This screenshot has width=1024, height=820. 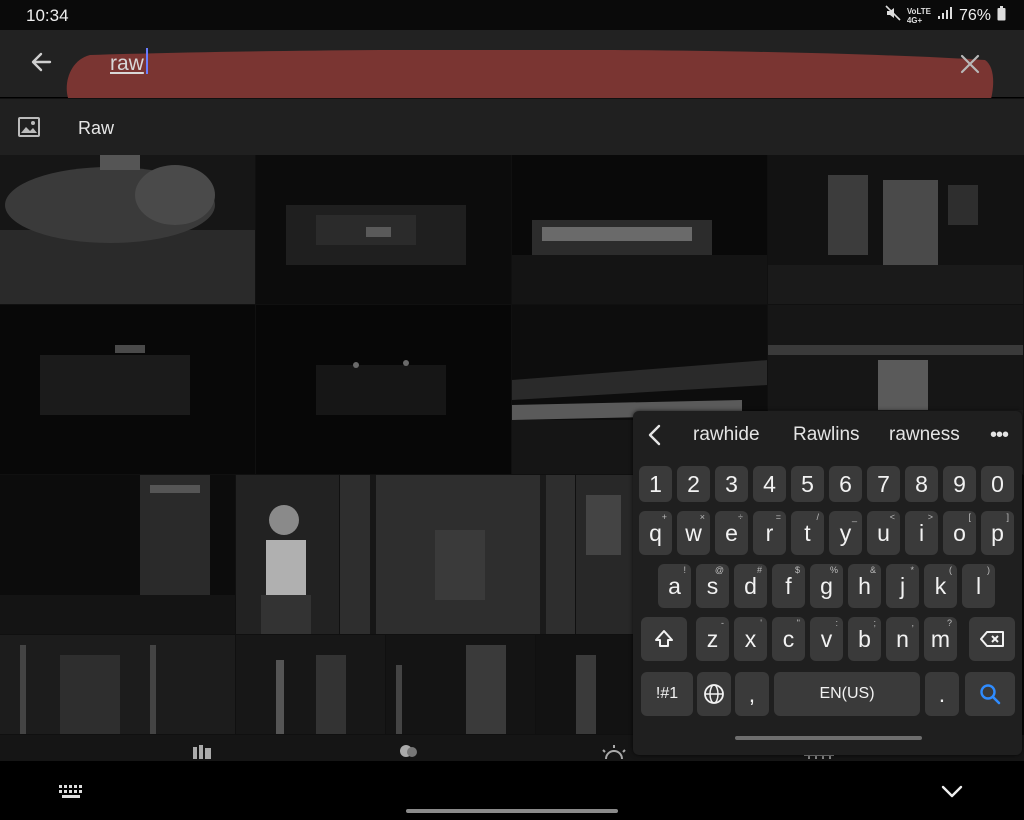 What do you see at coordinates (664, 639) in the screenshot?
I see `shift-key` at bounding box center [664, 639].